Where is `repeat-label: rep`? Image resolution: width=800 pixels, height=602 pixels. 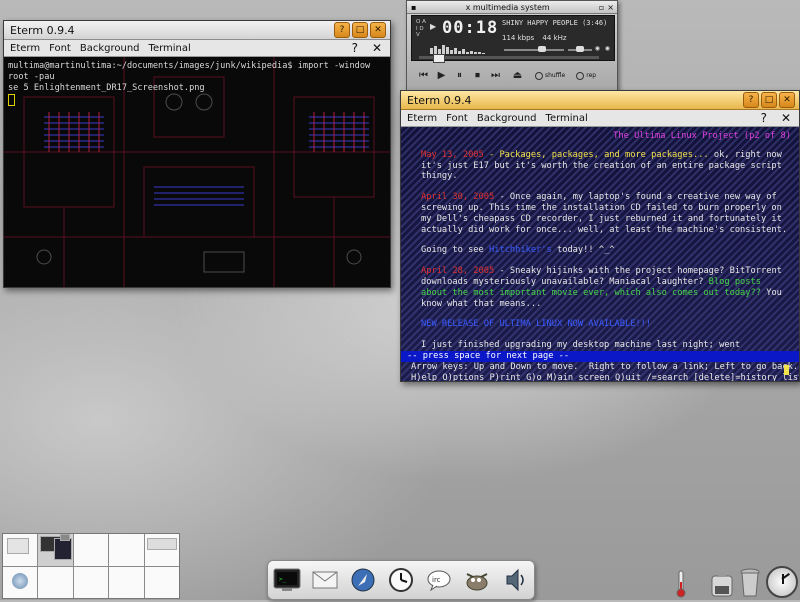 repeat-label: rep is located at coordinates (591, 75).